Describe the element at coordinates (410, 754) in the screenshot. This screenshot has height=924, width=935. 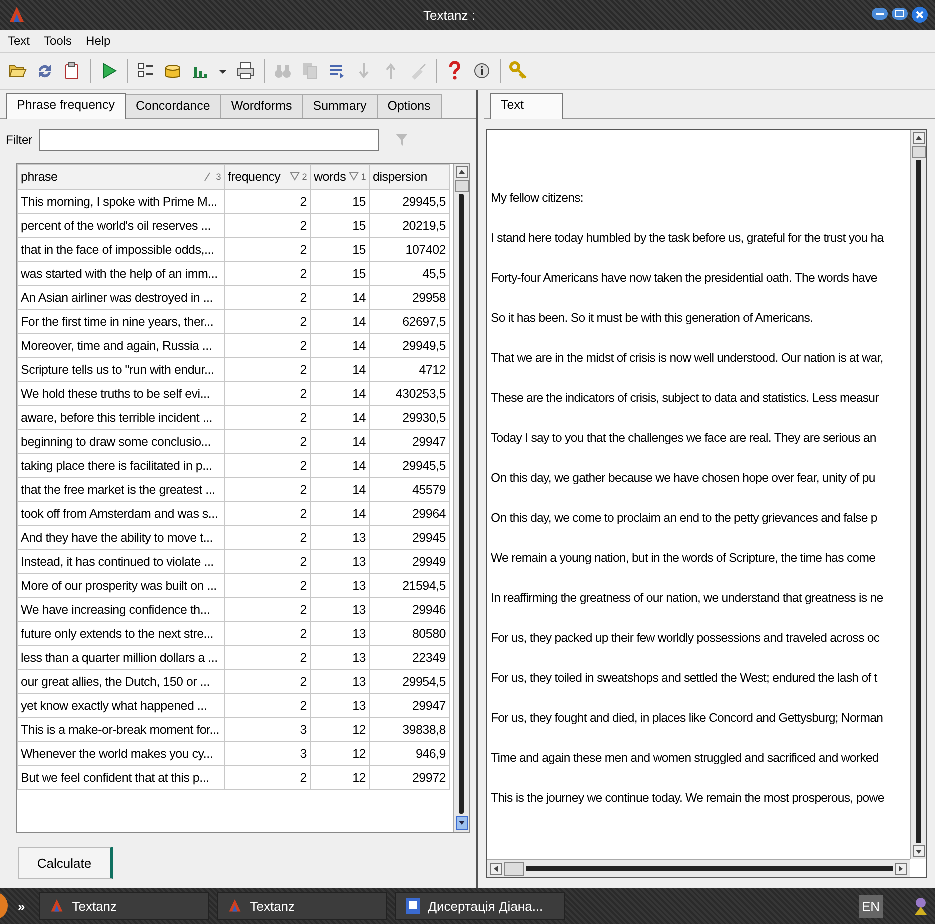
I see `table-cell: 946,9` at that location.